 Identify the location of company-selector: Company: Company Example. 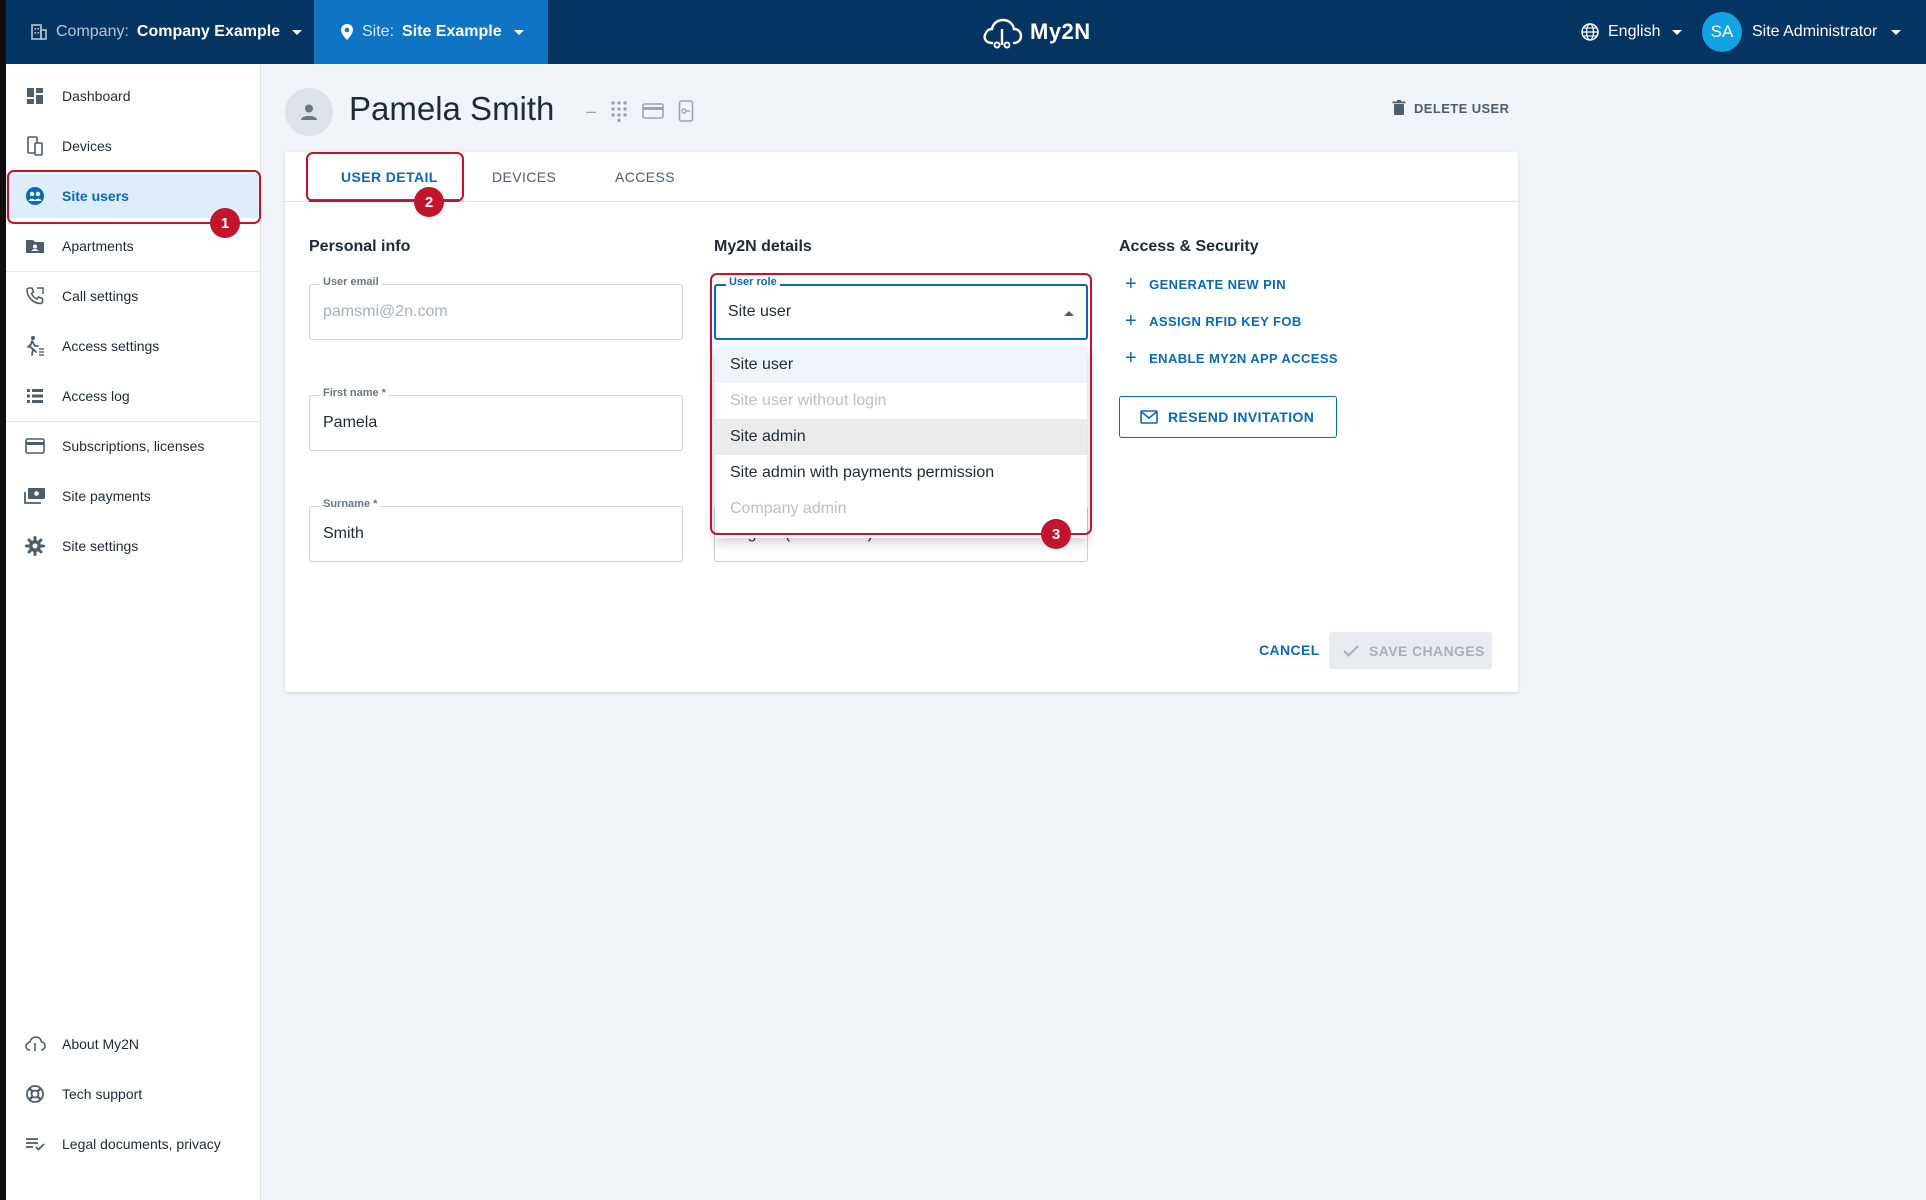
(166, 32).